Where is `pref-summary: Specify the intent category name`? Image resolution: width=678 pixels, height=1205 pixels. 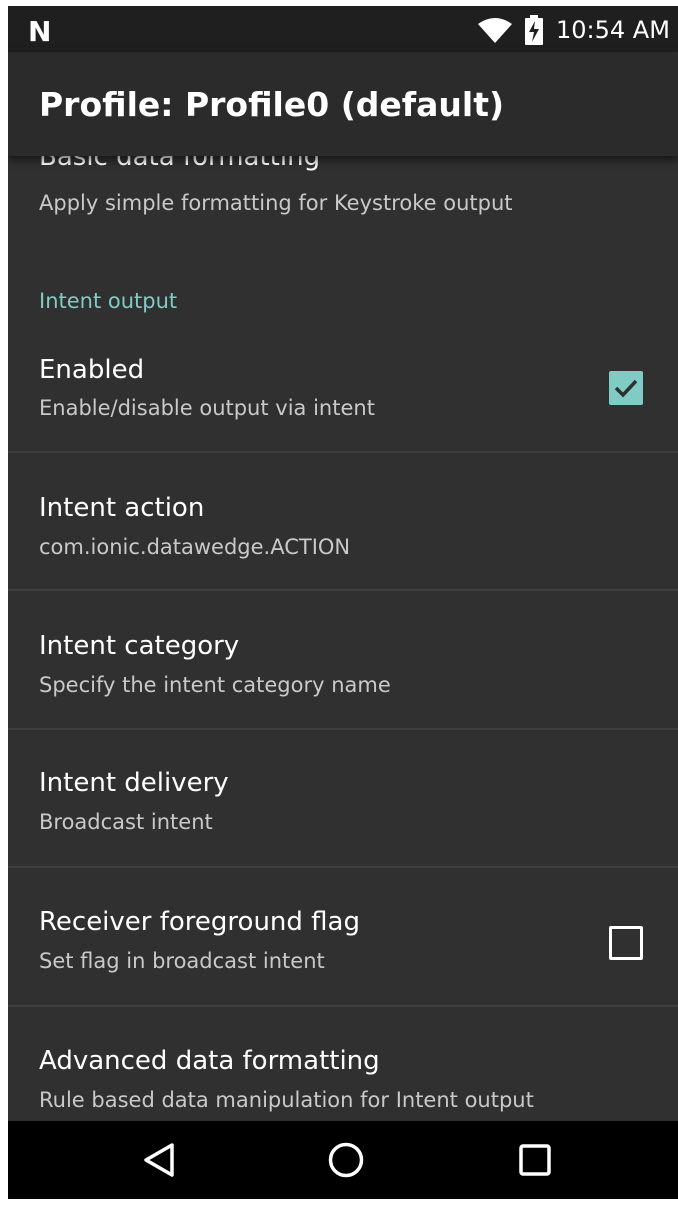 pref-summary: Specify the intent category name is located at coordinates (215, 685).